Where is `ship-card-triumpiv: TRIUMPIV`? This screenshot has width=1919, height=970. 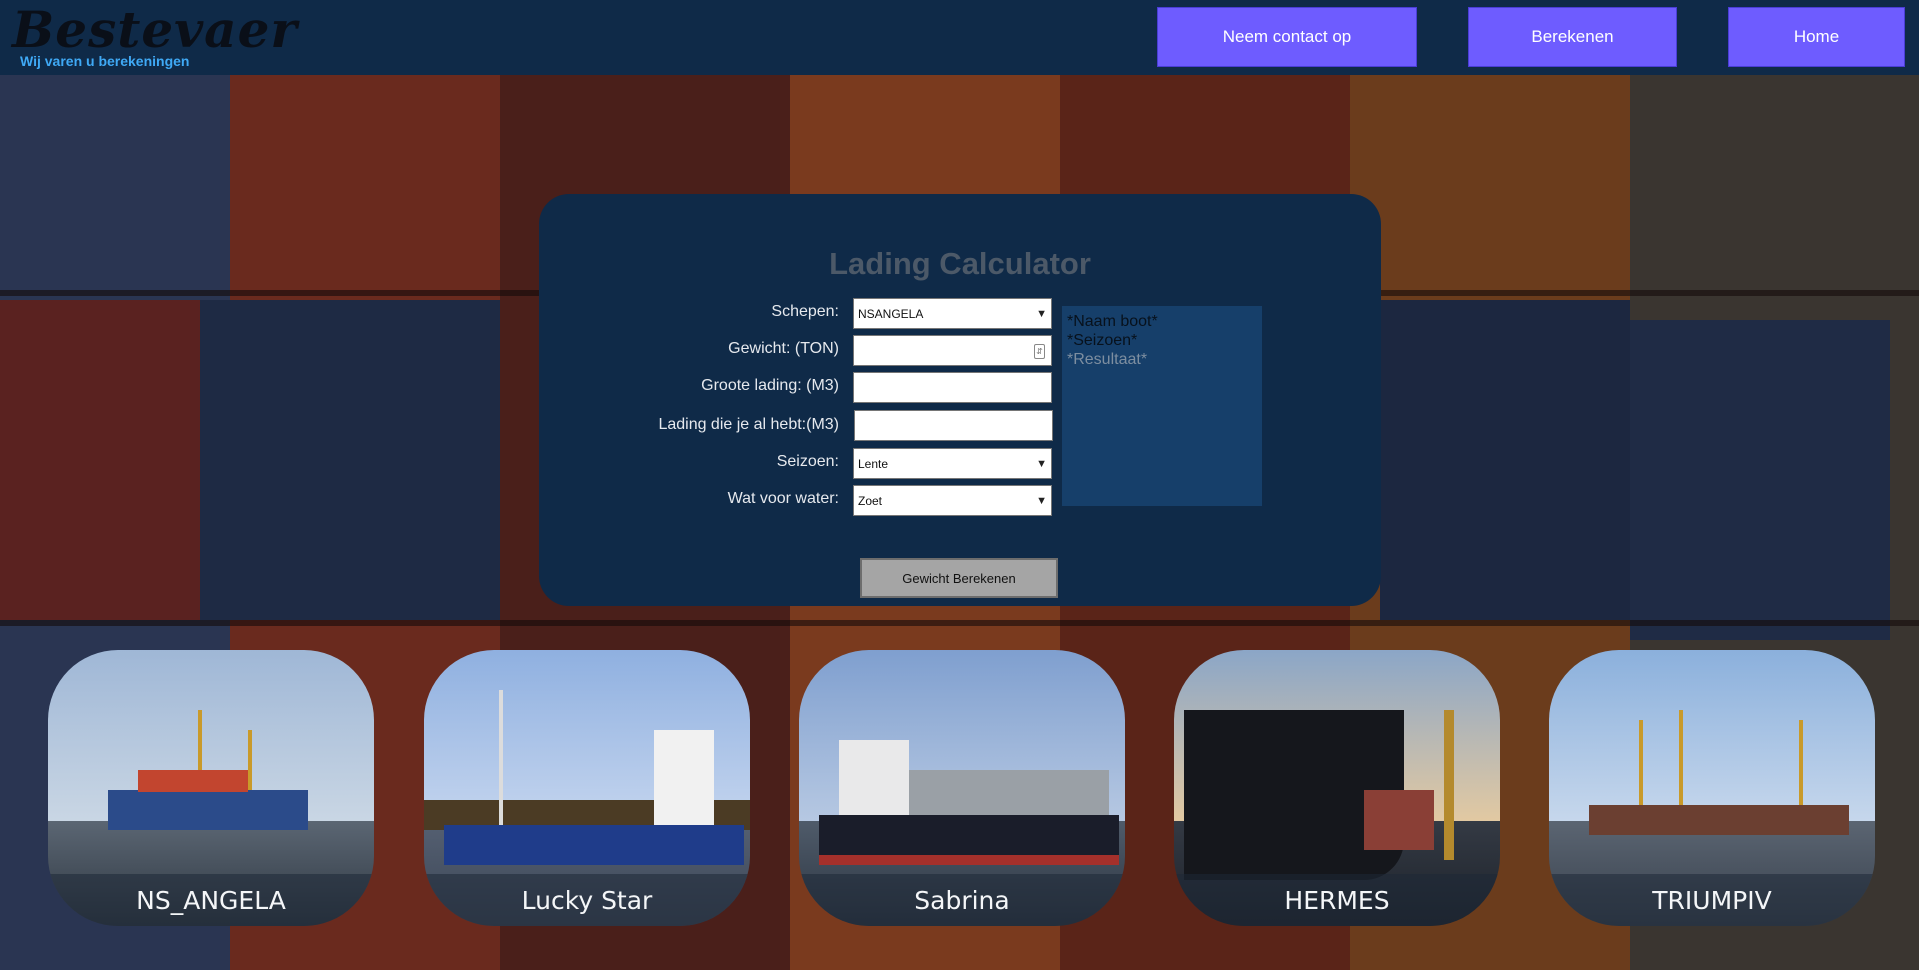 ship-card-triumpiv: TRIUMPIV is located at coordinates (1712, 788).